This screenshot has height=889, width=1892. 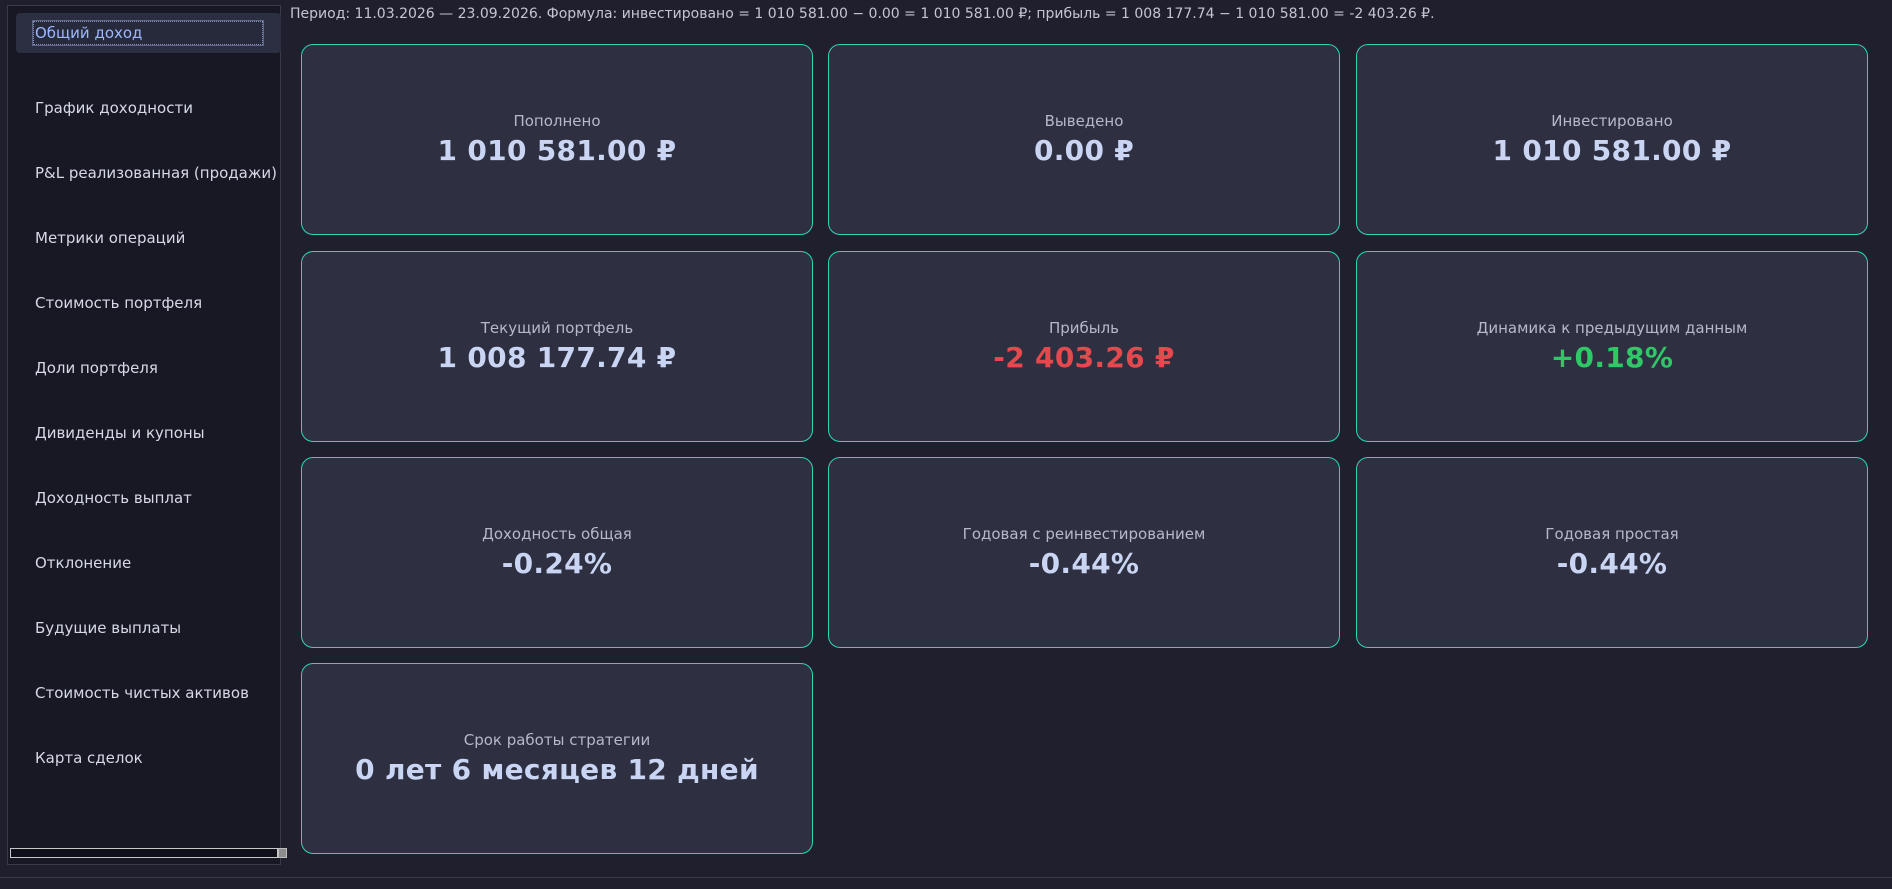 I want to click on card-value: 1 008 177.74 ₽, so click(x=557, y=357).